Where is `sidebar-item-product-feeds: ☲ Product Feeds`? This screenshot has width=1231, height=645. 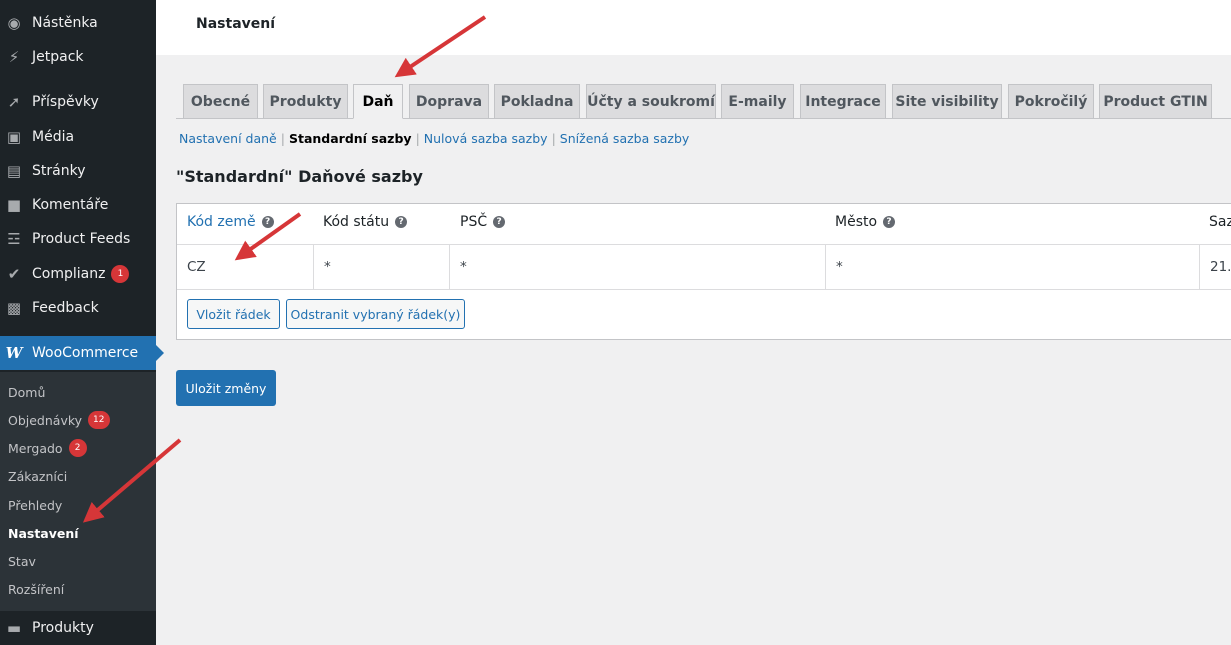 sidebar-item-product-feeds: ☲ Product Feeds is located at coordinates (78, 239).